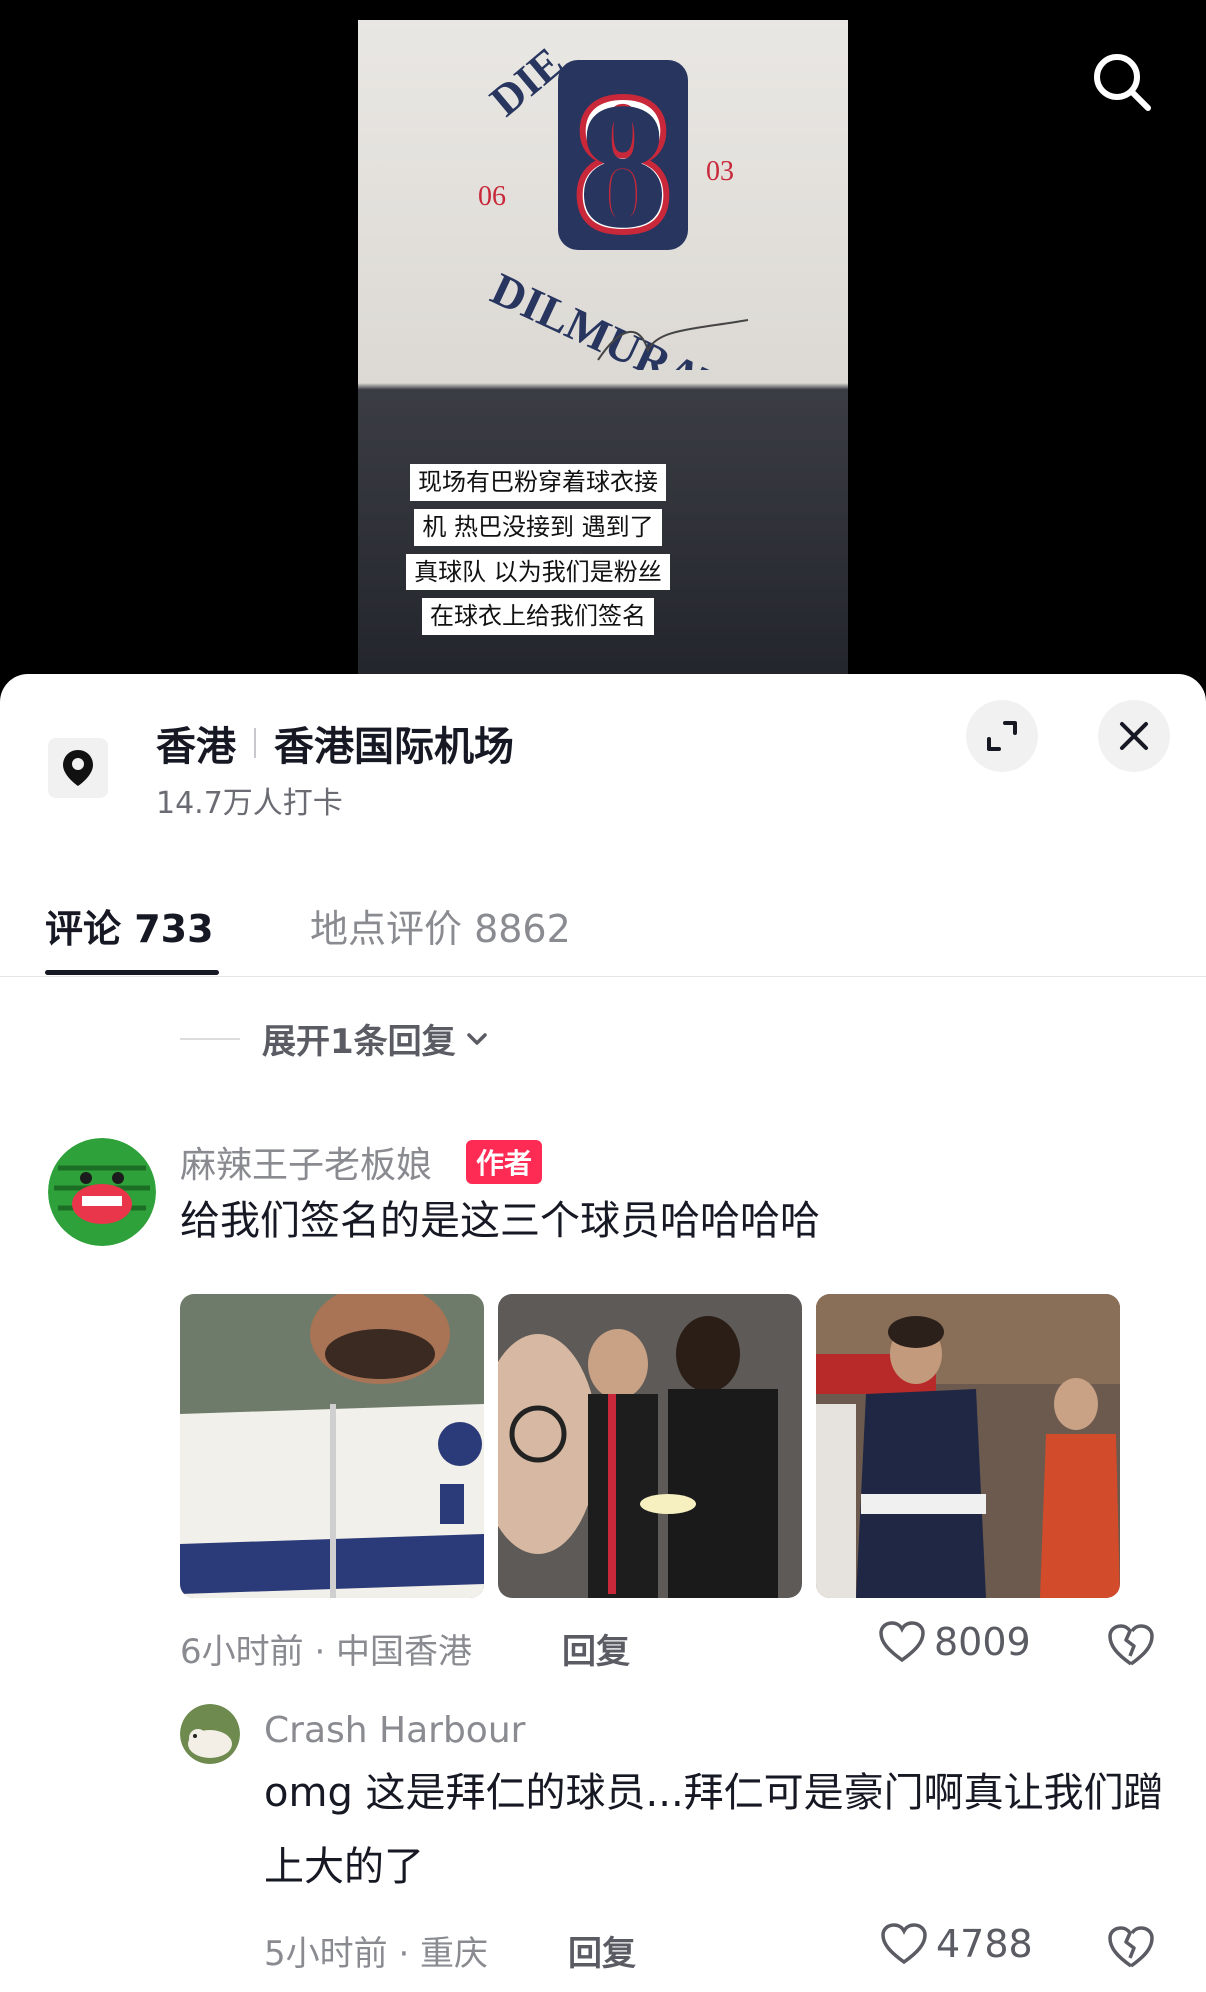  Describe the element at coordinates (984, 1944) in the screenshot. I see `like-count: 4788` at that location.